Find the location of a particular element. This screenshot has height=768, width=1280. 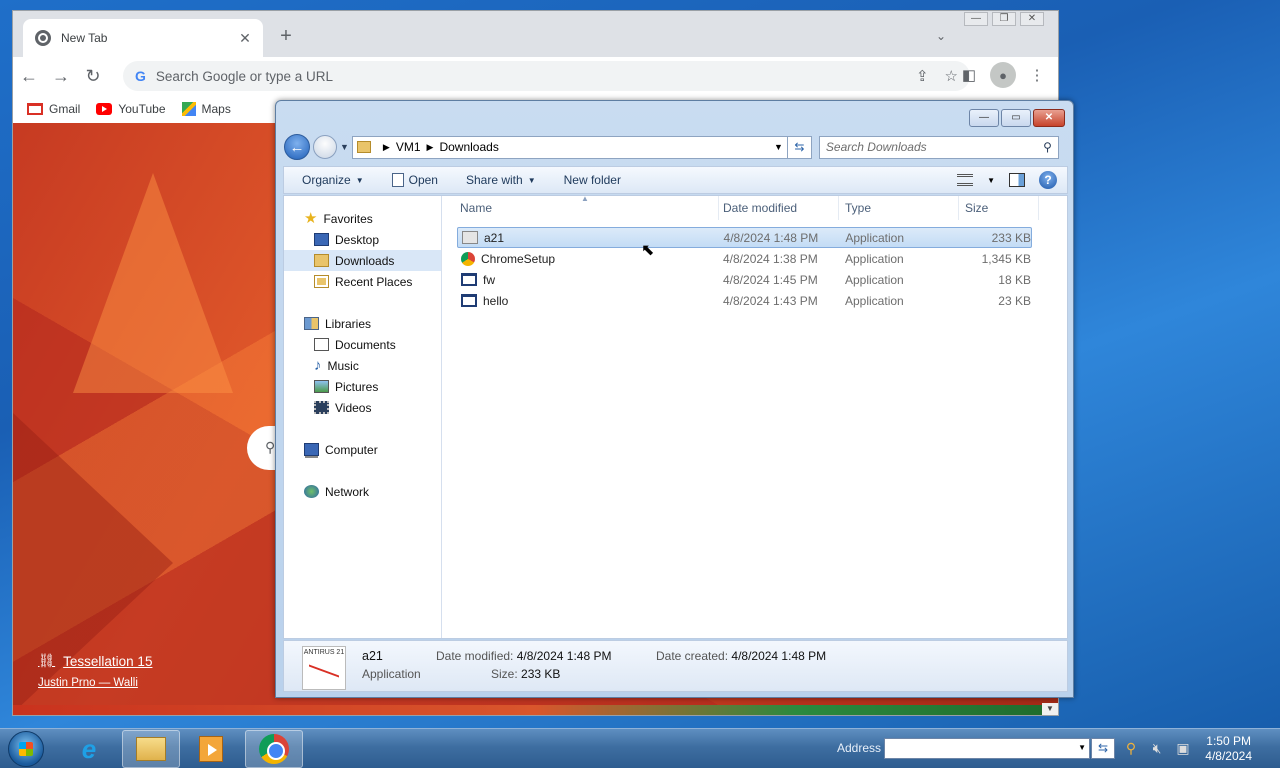

search-placeholder: Search Downloads is located at coordinates (934, 147).